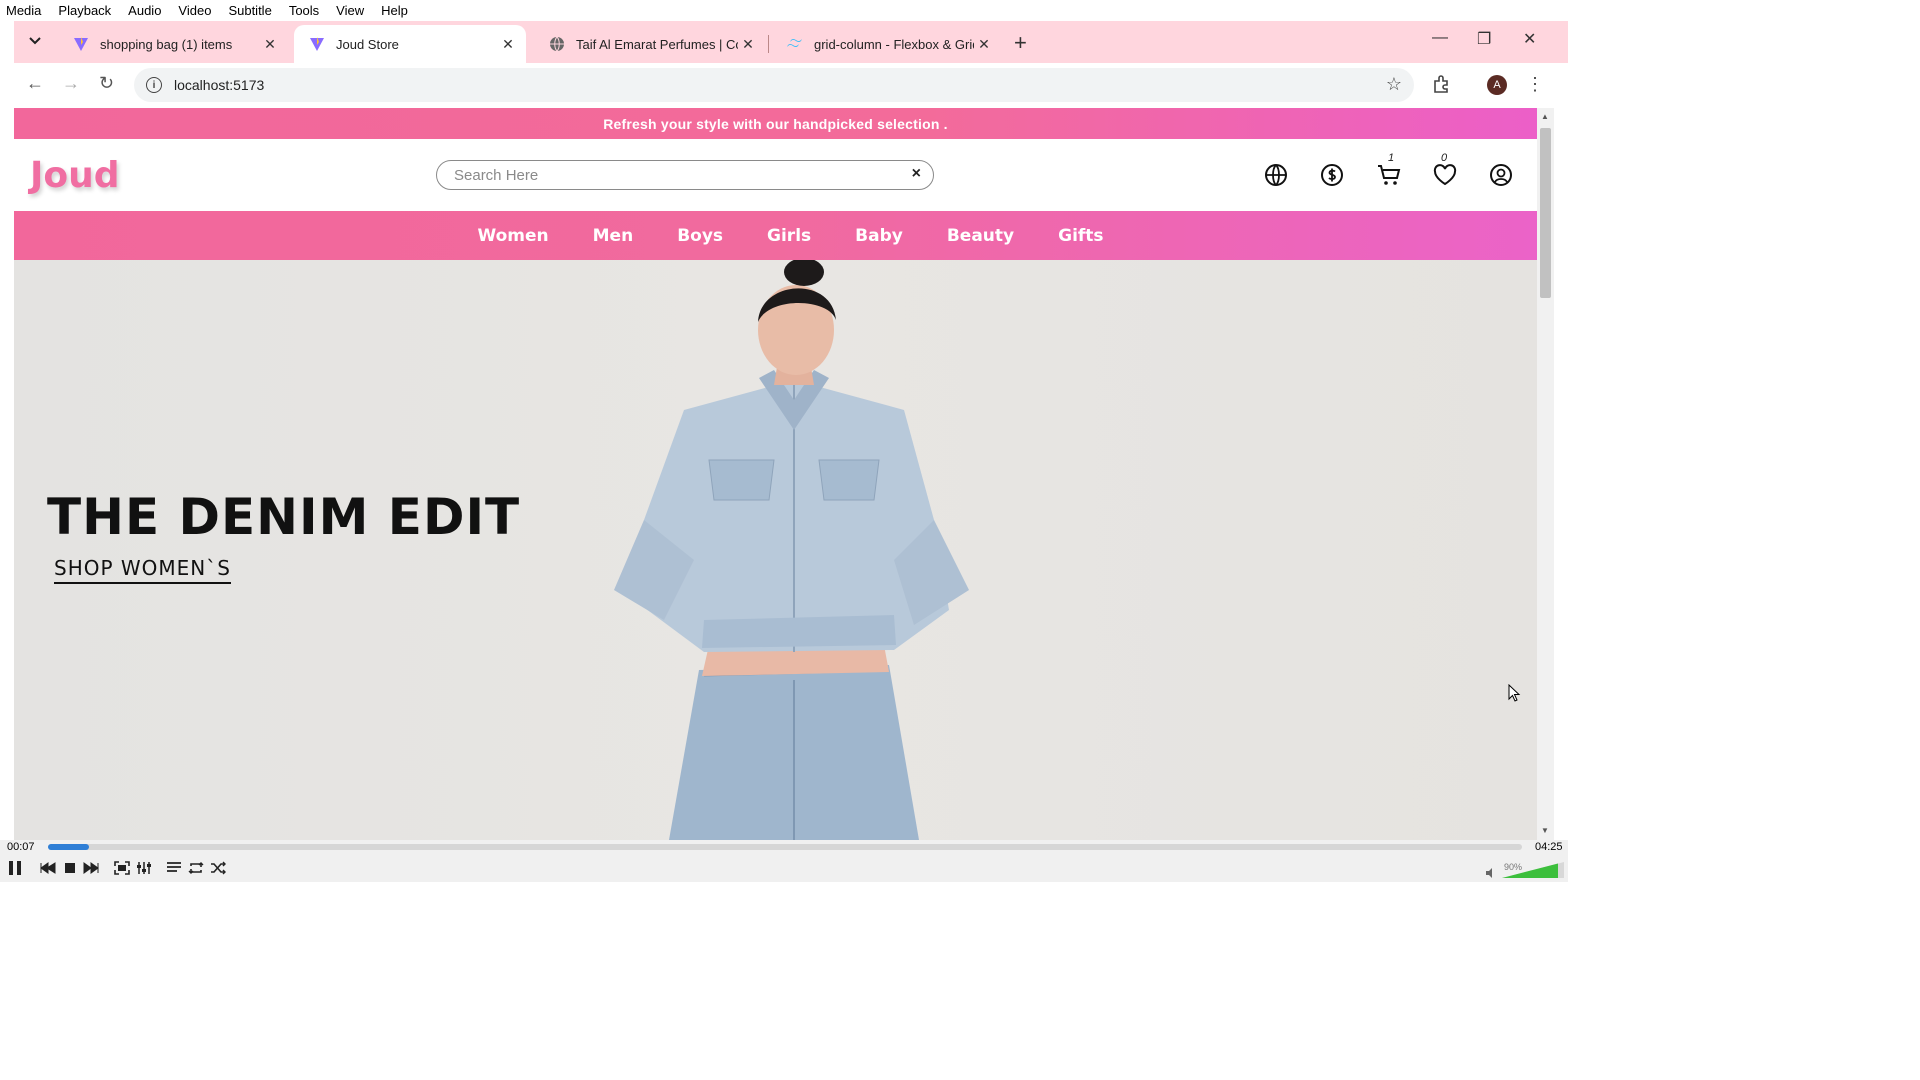 Image resolution: width=1920 pixels, height=1080 pixels. Describe the element at coordinates (144, 868) in the screenshot. I see `extended-settings-icon` at that location.